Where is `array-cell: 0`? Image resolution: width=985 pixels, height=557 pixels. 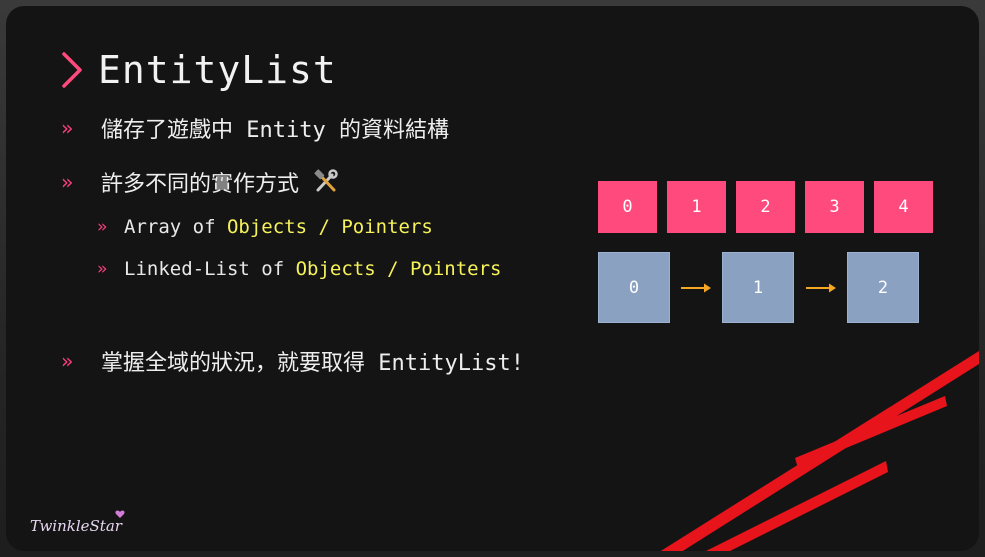 array-cell: 0 is located at coordinates (627, 207).